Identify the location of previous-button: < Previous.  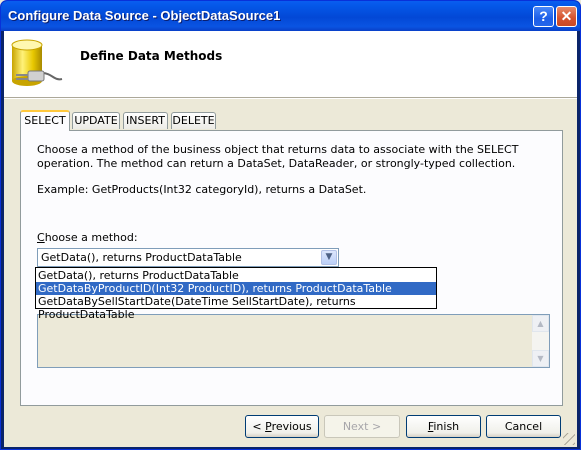
(282, 426).